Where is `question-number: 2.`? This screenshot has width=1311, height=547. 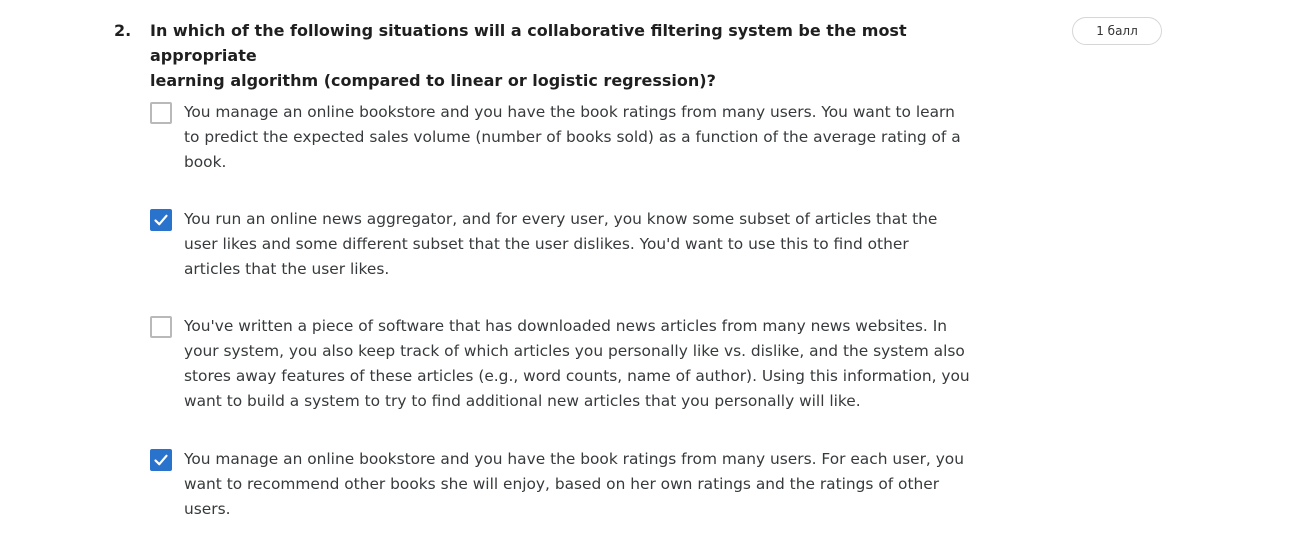
question-number: 2. is located at coordinates (123, 30).